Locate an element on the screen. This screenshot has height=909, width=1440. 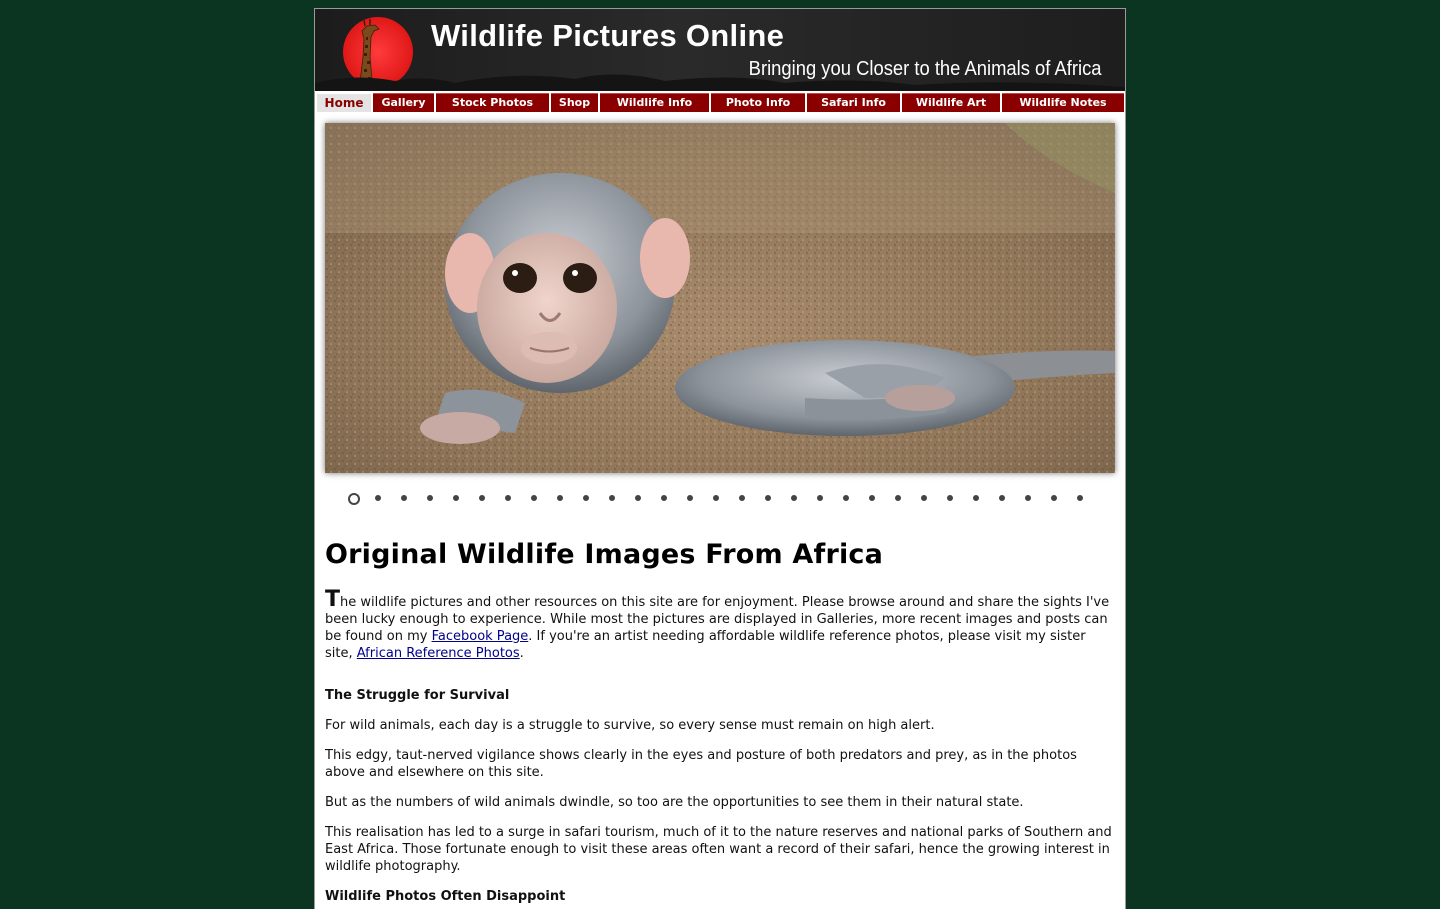
nav-safari-info: Safari Info is located at coordinates (853, 102).